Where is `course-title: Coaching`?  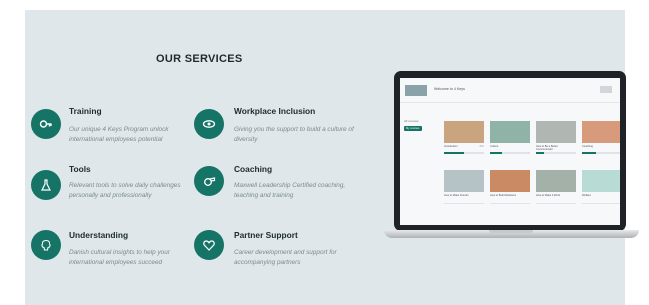 course-title: Coaching is located at coordinates (587, 146).